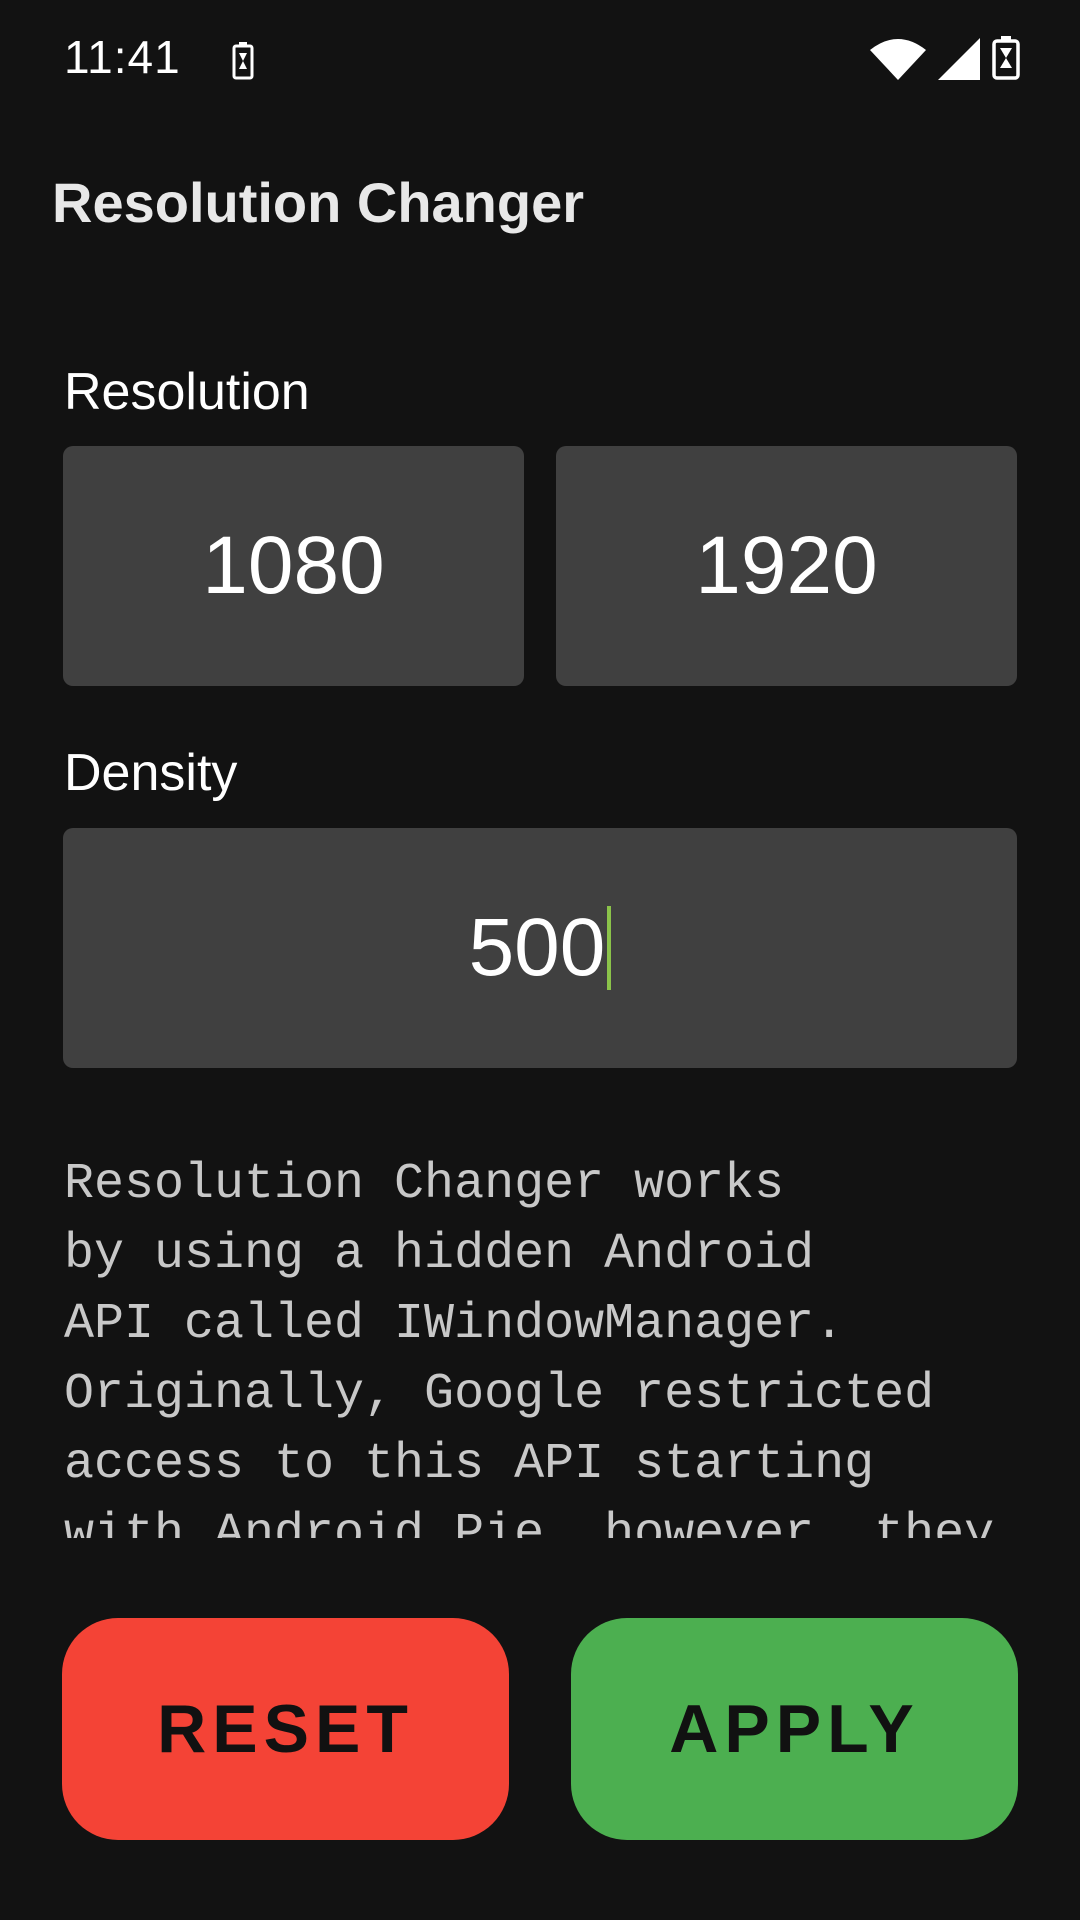  What do you see at coordinates (537, 947) in the screenshot?
I see `density-value: 500` at bounding box center [537, 947].